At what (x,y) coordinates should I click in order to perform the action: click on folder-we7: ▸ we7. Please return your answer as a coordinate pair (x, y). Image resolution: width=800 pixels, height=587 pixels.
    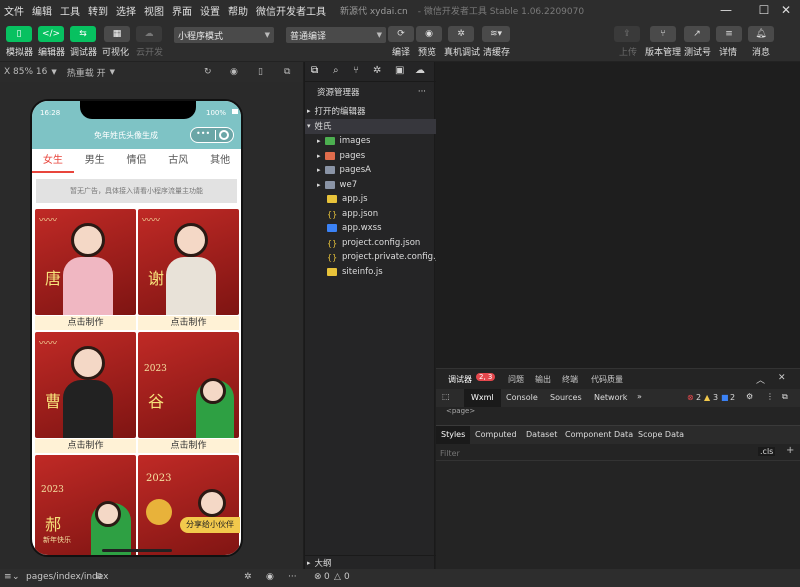
    Looking at the image, I should click on (370, 185).